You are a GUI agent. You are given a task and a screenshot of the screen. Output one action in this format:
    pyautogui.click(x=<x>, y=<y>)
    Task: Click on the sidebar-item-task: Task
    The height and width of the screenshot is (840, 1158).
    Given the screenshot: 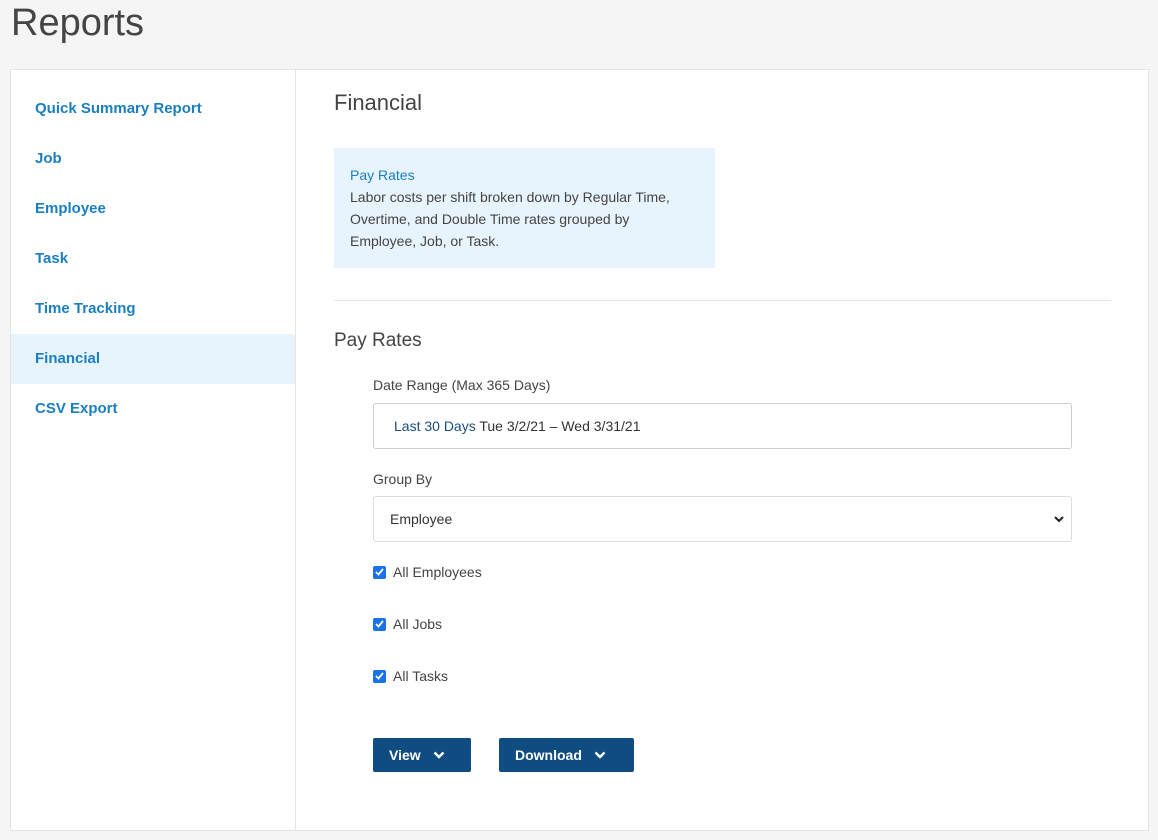 What is the action you would take?
    pyautogui.click(x=153, y=259)
    